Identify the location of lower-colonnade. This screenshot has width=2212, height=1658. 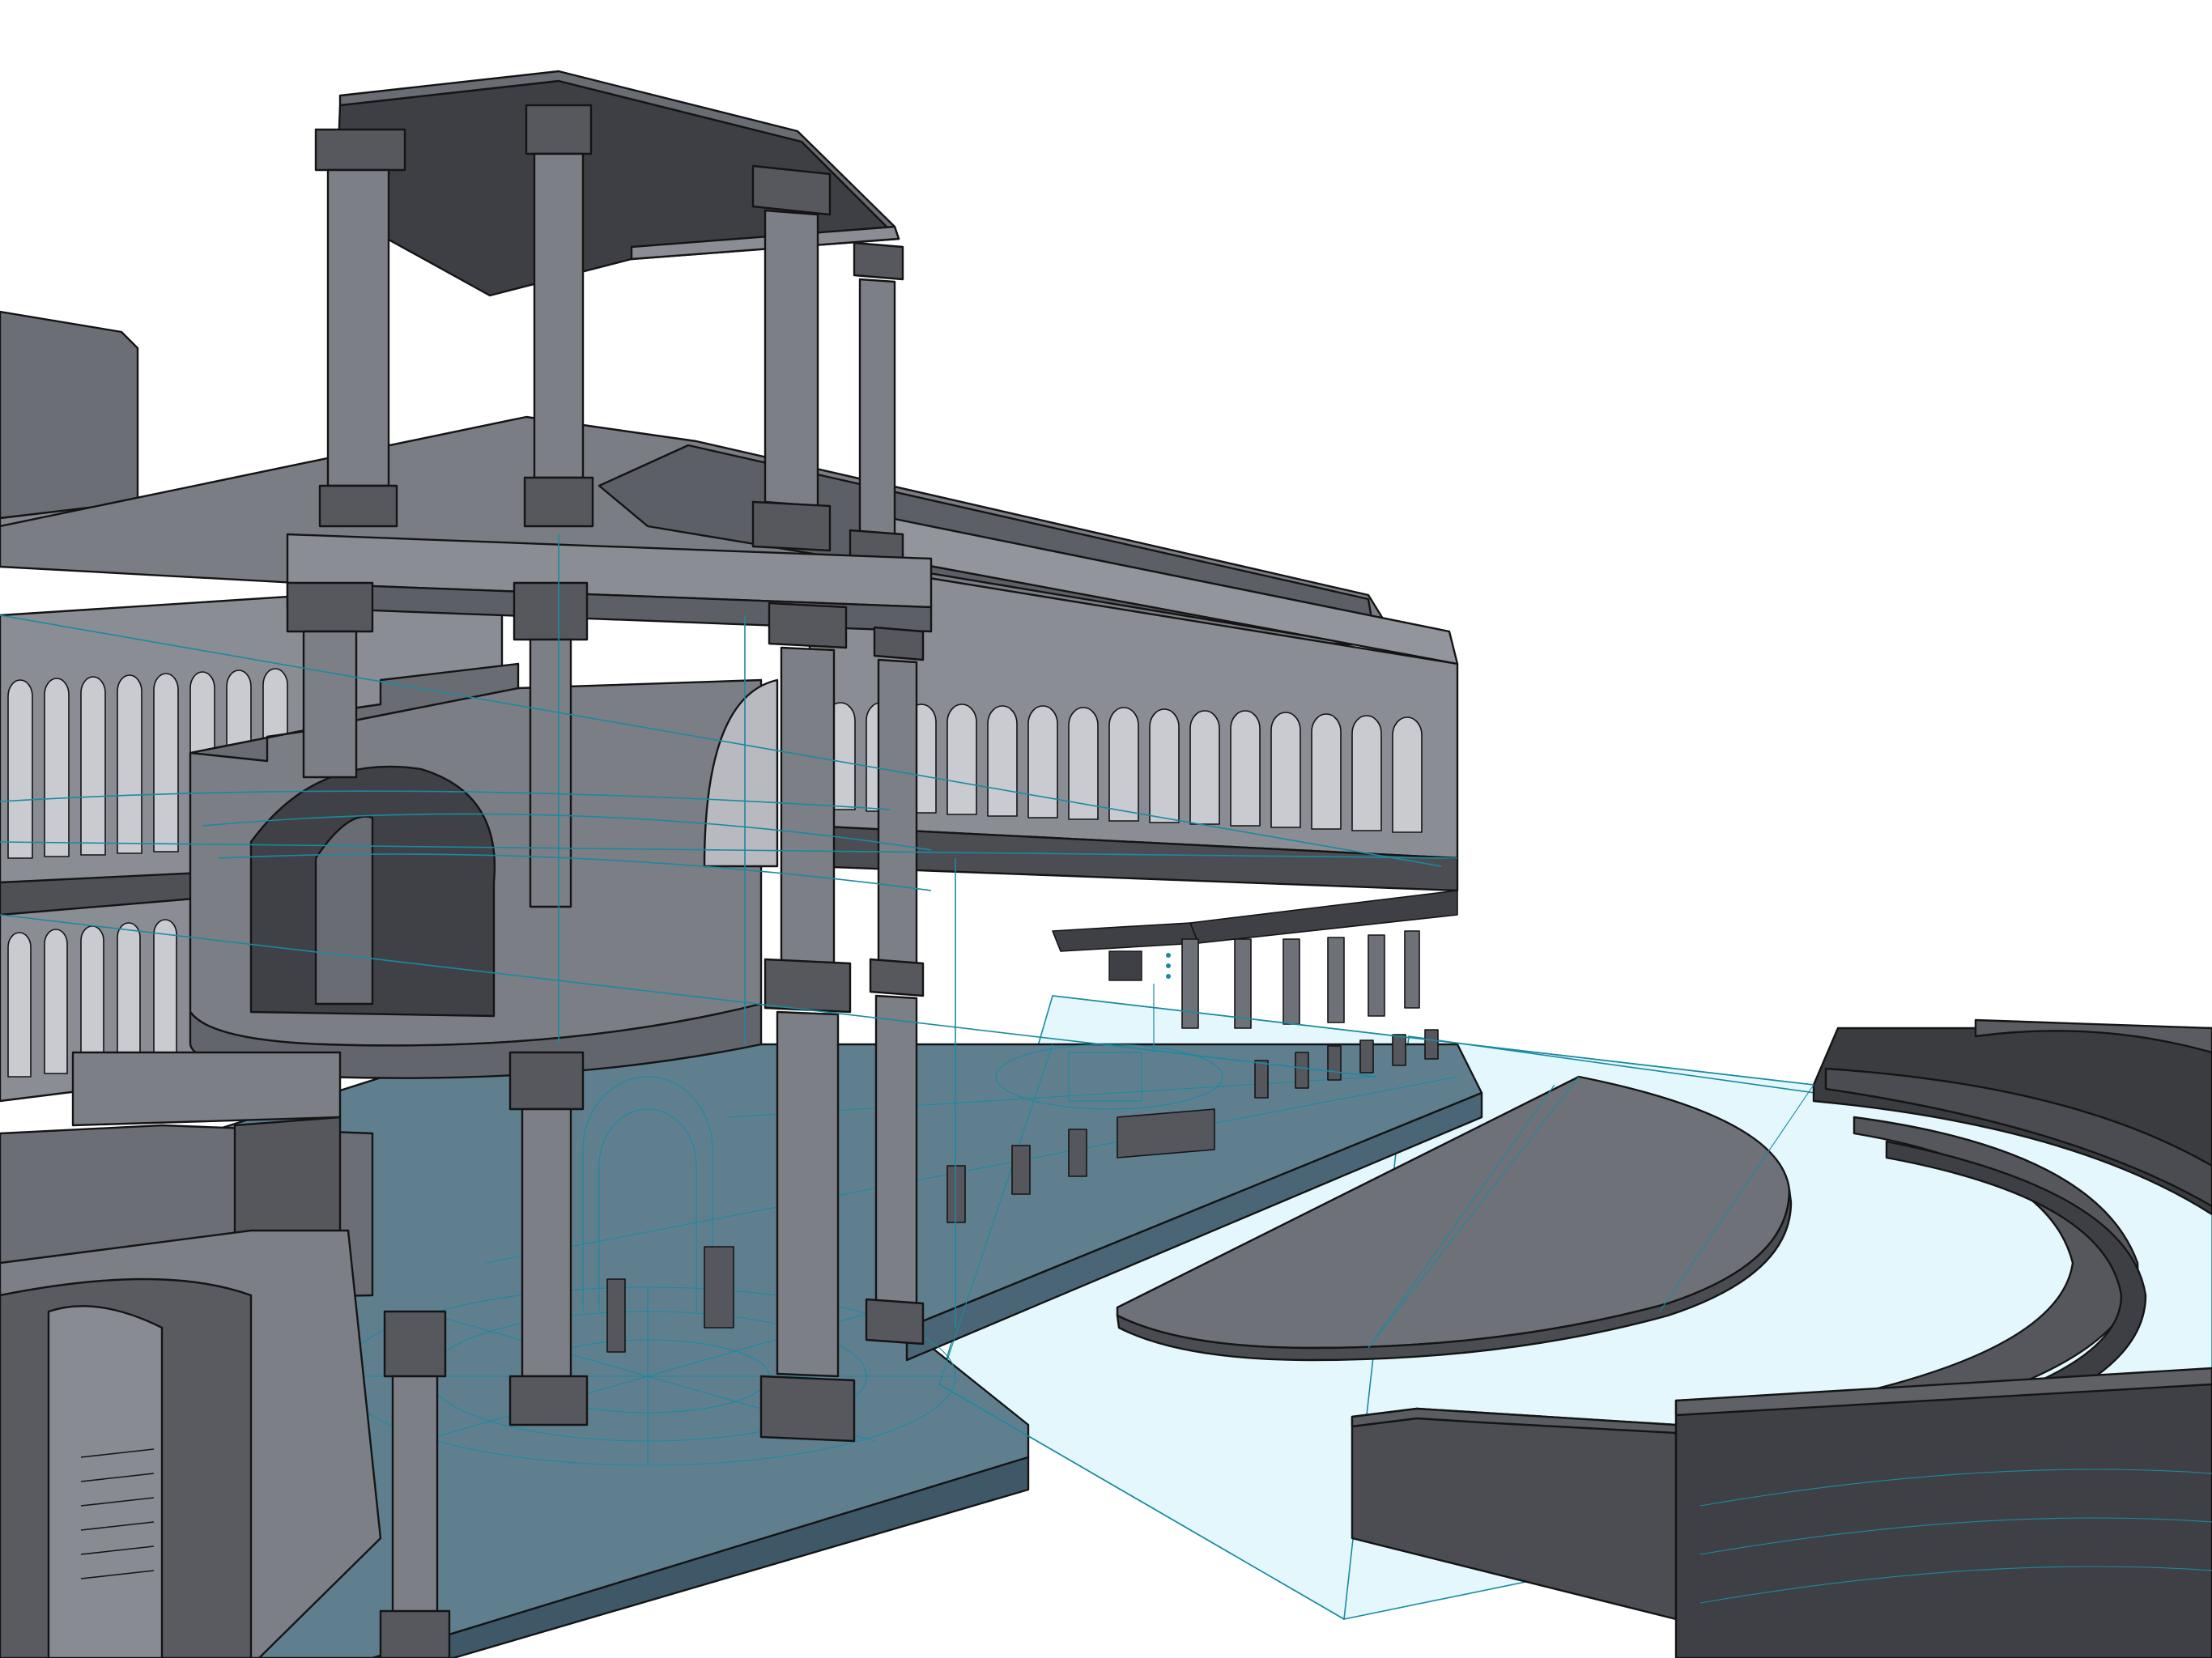
(1301, 979).